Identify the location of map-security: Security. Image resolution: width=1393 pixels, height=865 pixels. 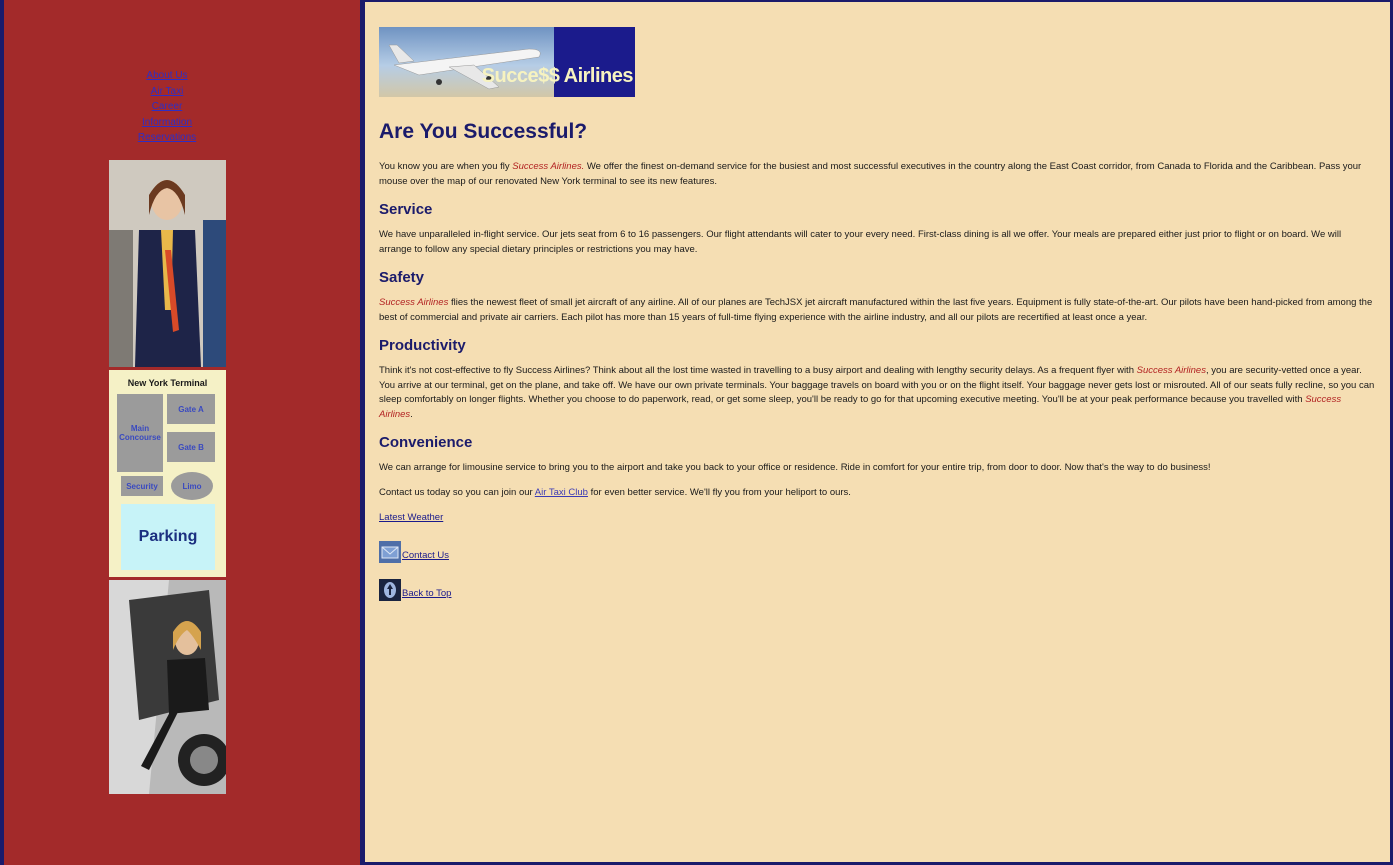
(142, 486).